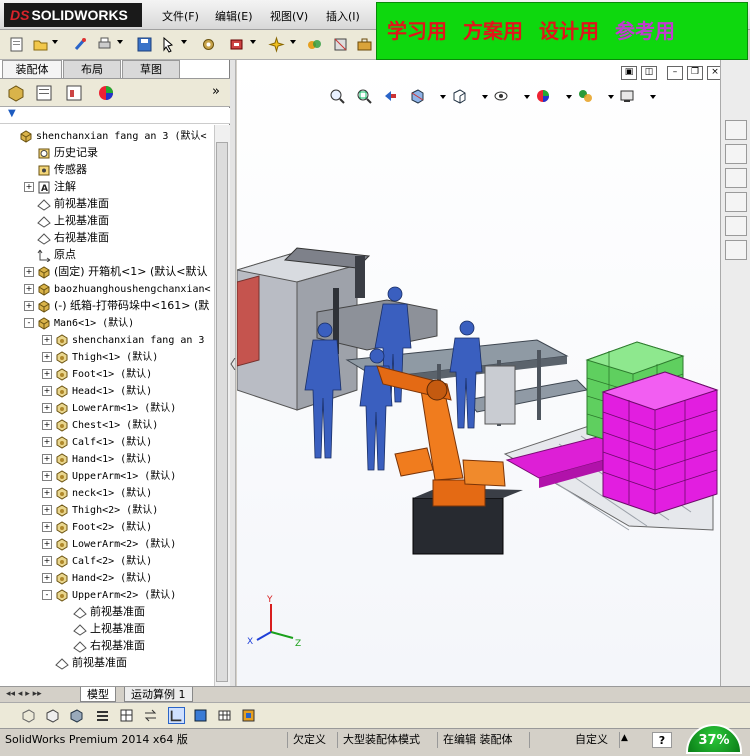 The width and height of the screenshot is (750, 756). I want to click on open-folder-icon, so click(40, 44).